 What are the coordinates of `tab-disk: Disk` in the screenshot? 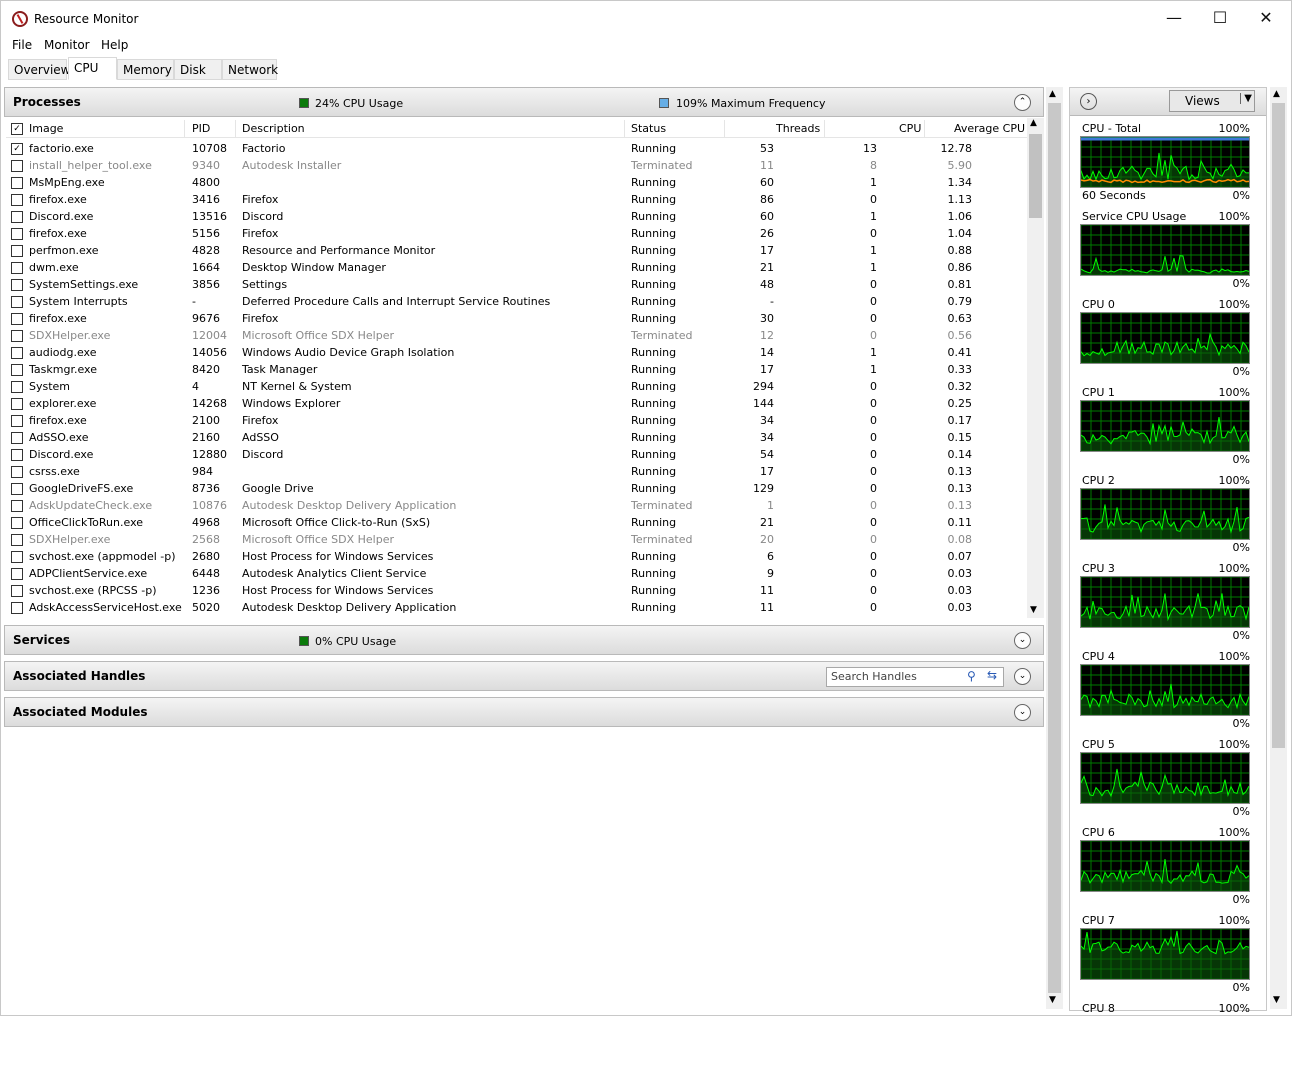 It's located at (198, 69).